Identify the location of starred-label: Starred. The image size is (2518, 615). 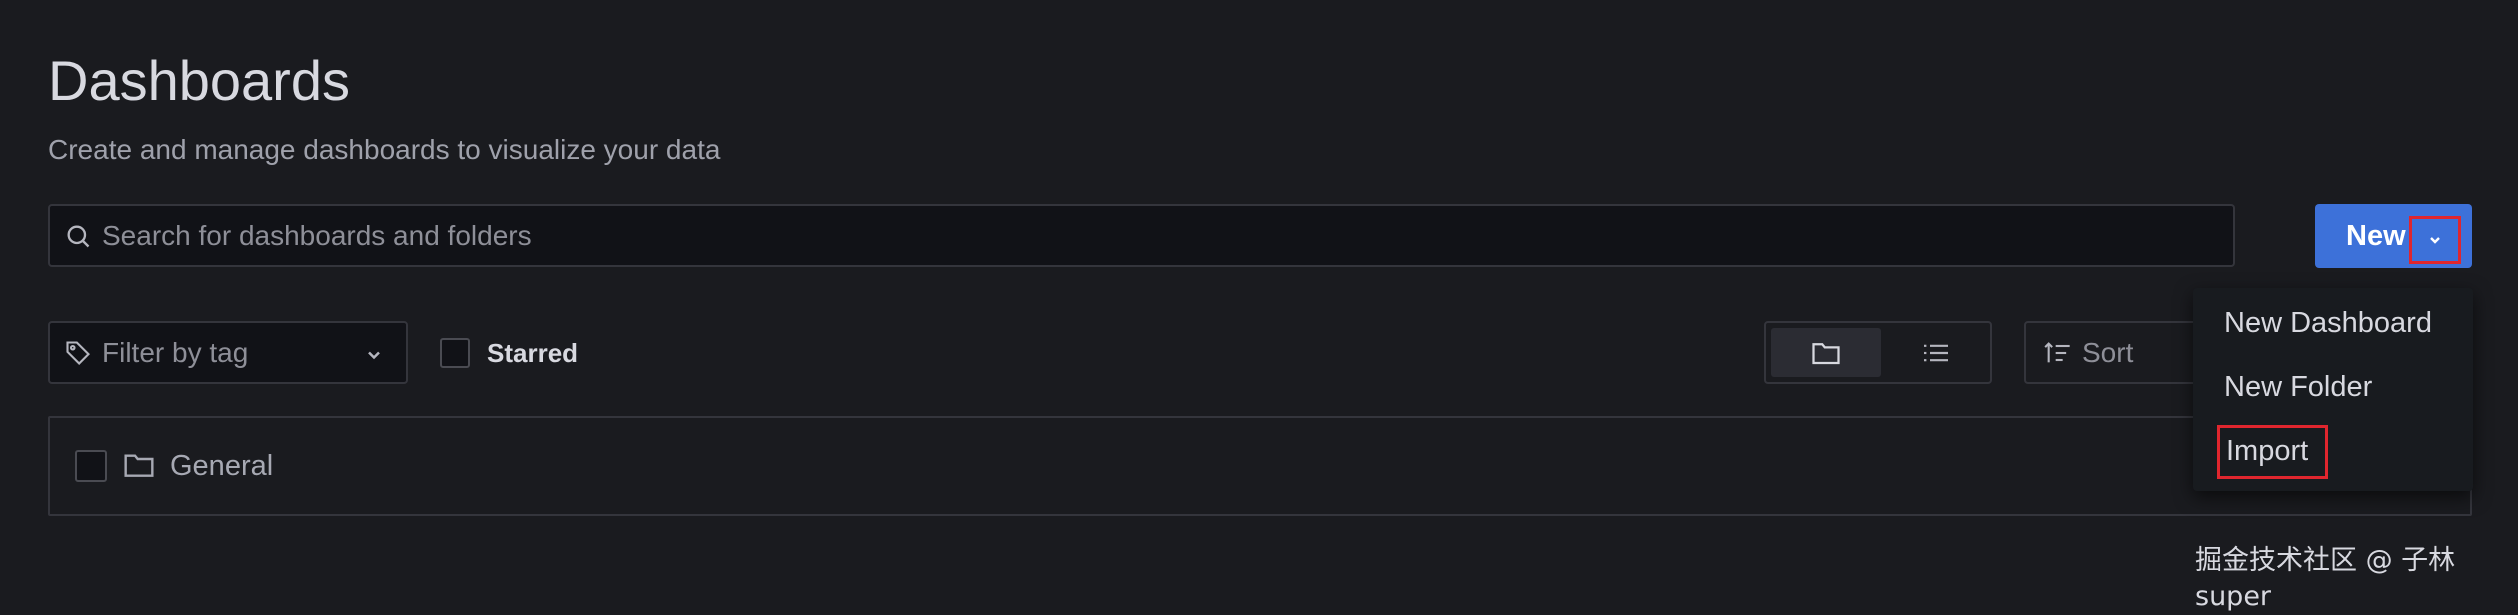
(532, 353).